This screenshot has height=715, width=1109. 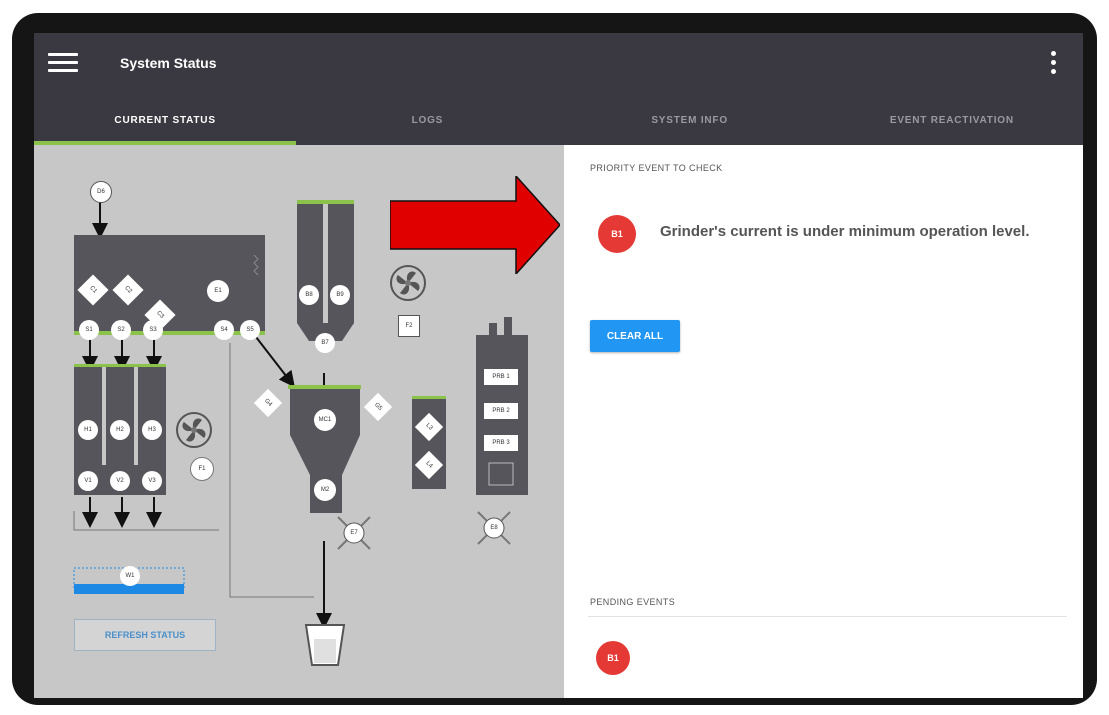 I want to click on node-S3: S3, so click(x=153, y=330).